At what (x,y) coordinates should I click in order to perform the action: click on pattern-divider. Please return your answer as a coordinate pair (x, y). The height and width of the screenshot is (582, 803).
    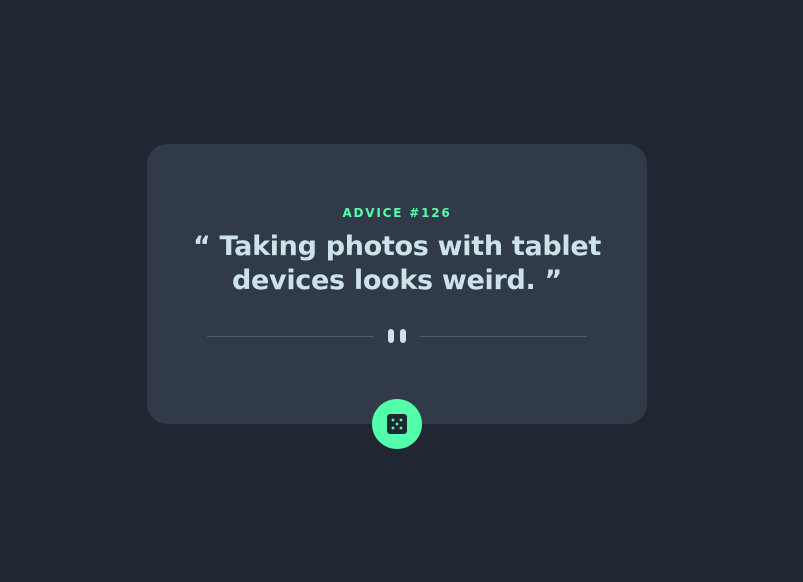
    Looking at the image, I should click on (397, 336).